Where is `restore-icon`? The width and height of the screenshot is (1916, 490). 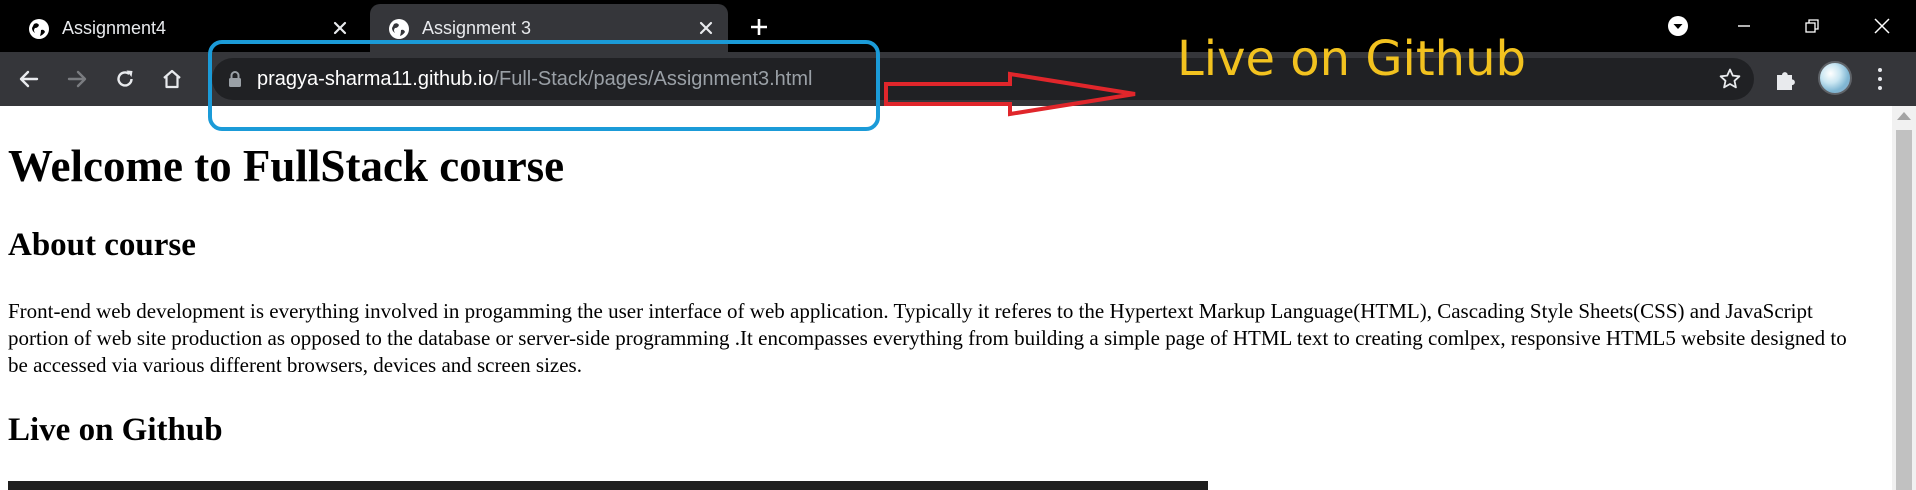 restore-icon is located at coordinates (1812, 26).